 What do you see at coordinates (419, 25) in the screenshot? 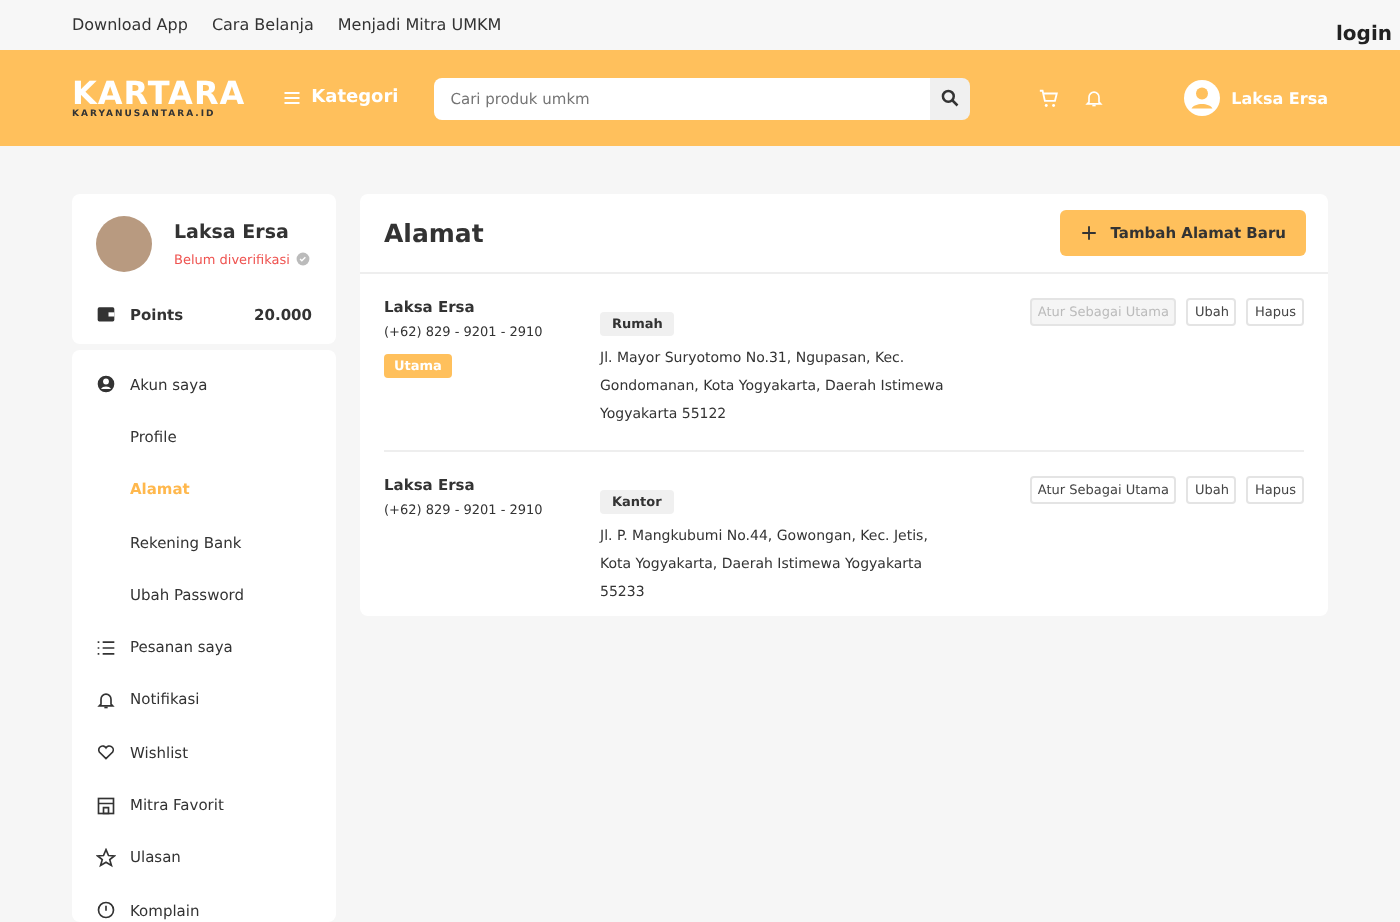
I see `top-link: Menjadi Mitra UMKM` at bounding box center [419, 25].